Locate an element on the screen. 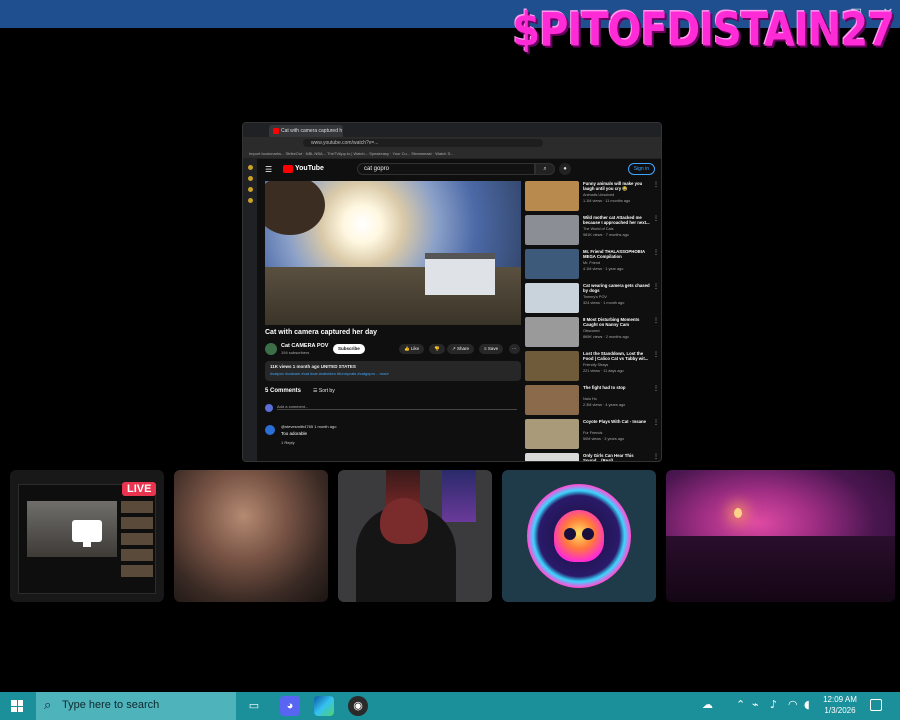 This screenshot has width=900, height=720. screen-share-tile: LIVE is located at coordinates (87, 536).